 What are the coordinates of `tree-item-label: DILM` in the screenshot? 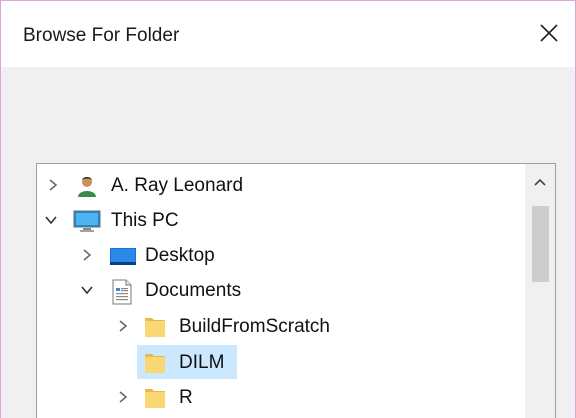 It's located at (202, 362).